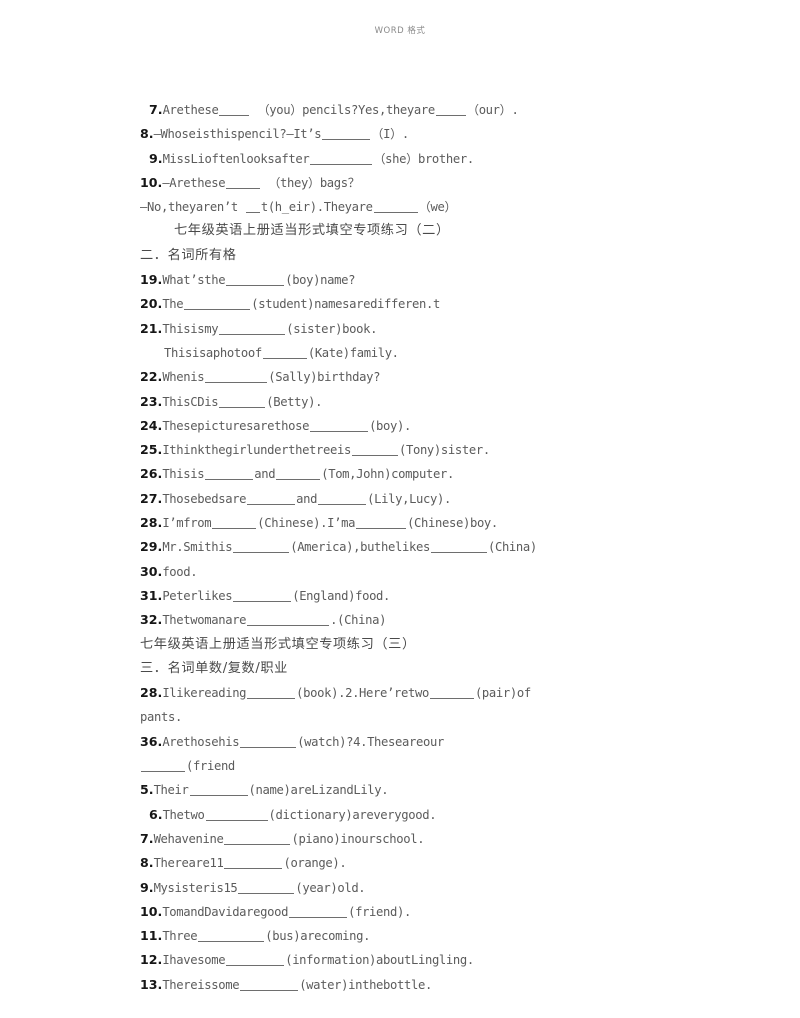 The width and height of the screenshot is (800, 1018). What do you see at coordinates (318, 790) in the screenshot?
I see `line-text: (name)areLizandLily.` at bounding box center [318, 790].